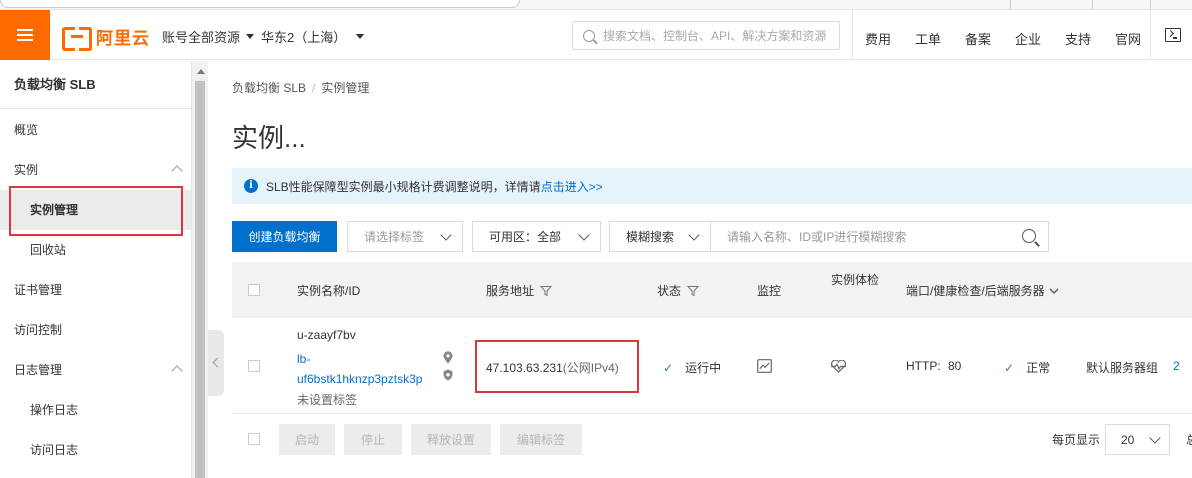 The width and height of the screenshot is (1192, 478). Describe the element at coordinates (201, 71) in the screenshot. I see `scroll-up-arrow-icon` at that location.